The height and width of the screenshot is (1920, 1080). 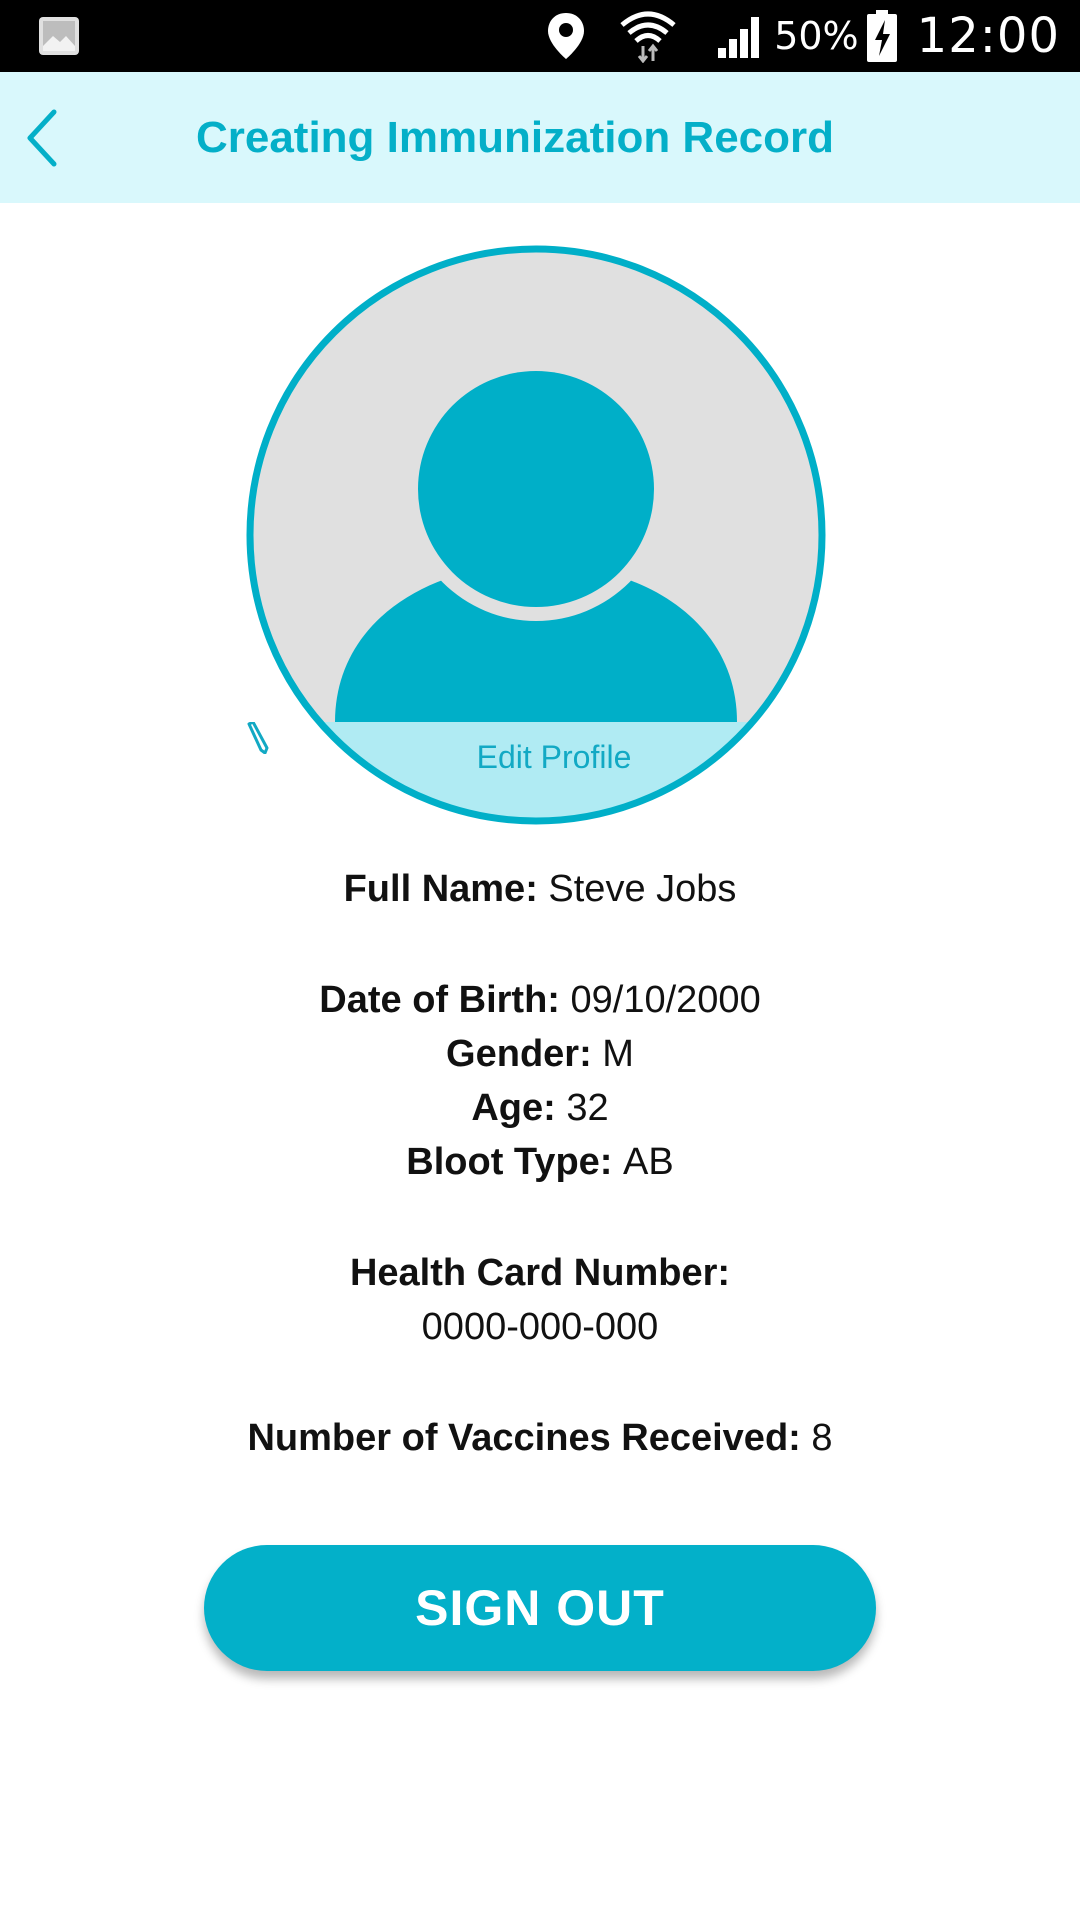 I want to click on vaccines-row: Number of Vaccines Received: 8, so click(x=540, y=1438).